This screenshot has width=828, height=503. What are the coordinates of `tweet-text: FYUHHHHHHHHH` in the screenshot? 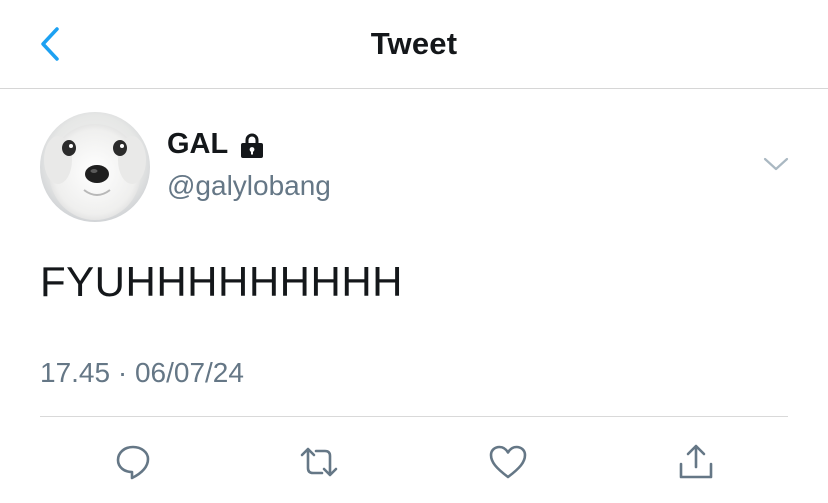 It's located at (221, 281).